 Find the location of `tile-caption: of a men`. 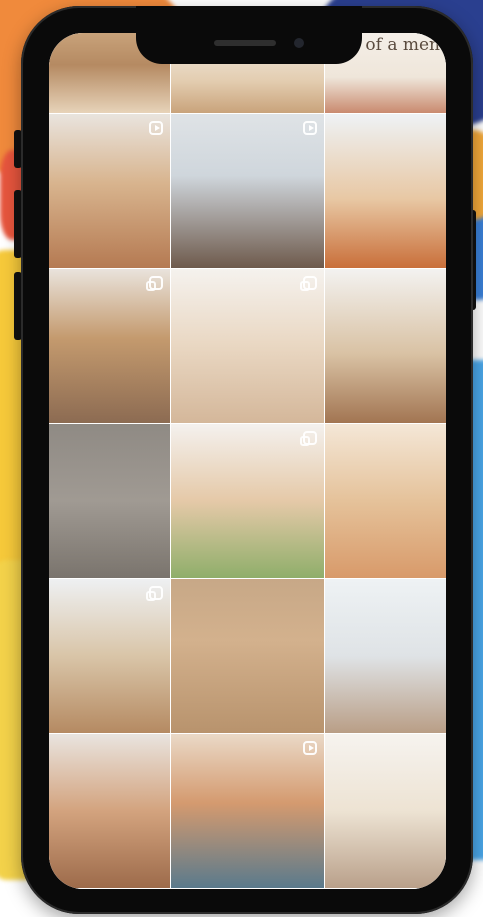

tile-caption: of a men is located at coordinates (402, 45).